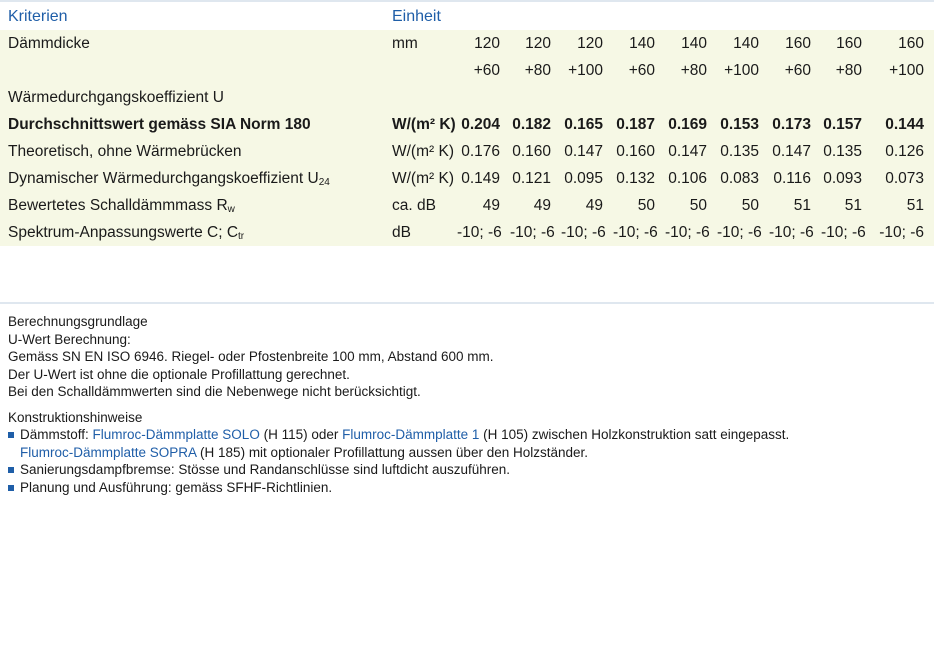 This screenshot has height=670, width=934. I want to click on u-heading: Wärmedurchgangskoeffizient U, so click(467, 97).